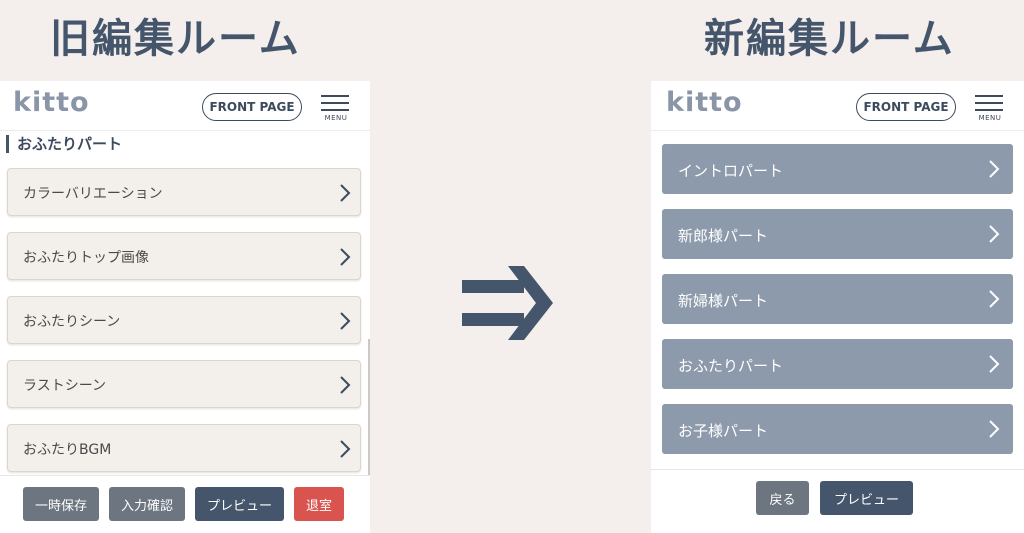 The image size is (1024, 533). I want to click on list-item-bgm: おふたりBGM, so click(184, 448).